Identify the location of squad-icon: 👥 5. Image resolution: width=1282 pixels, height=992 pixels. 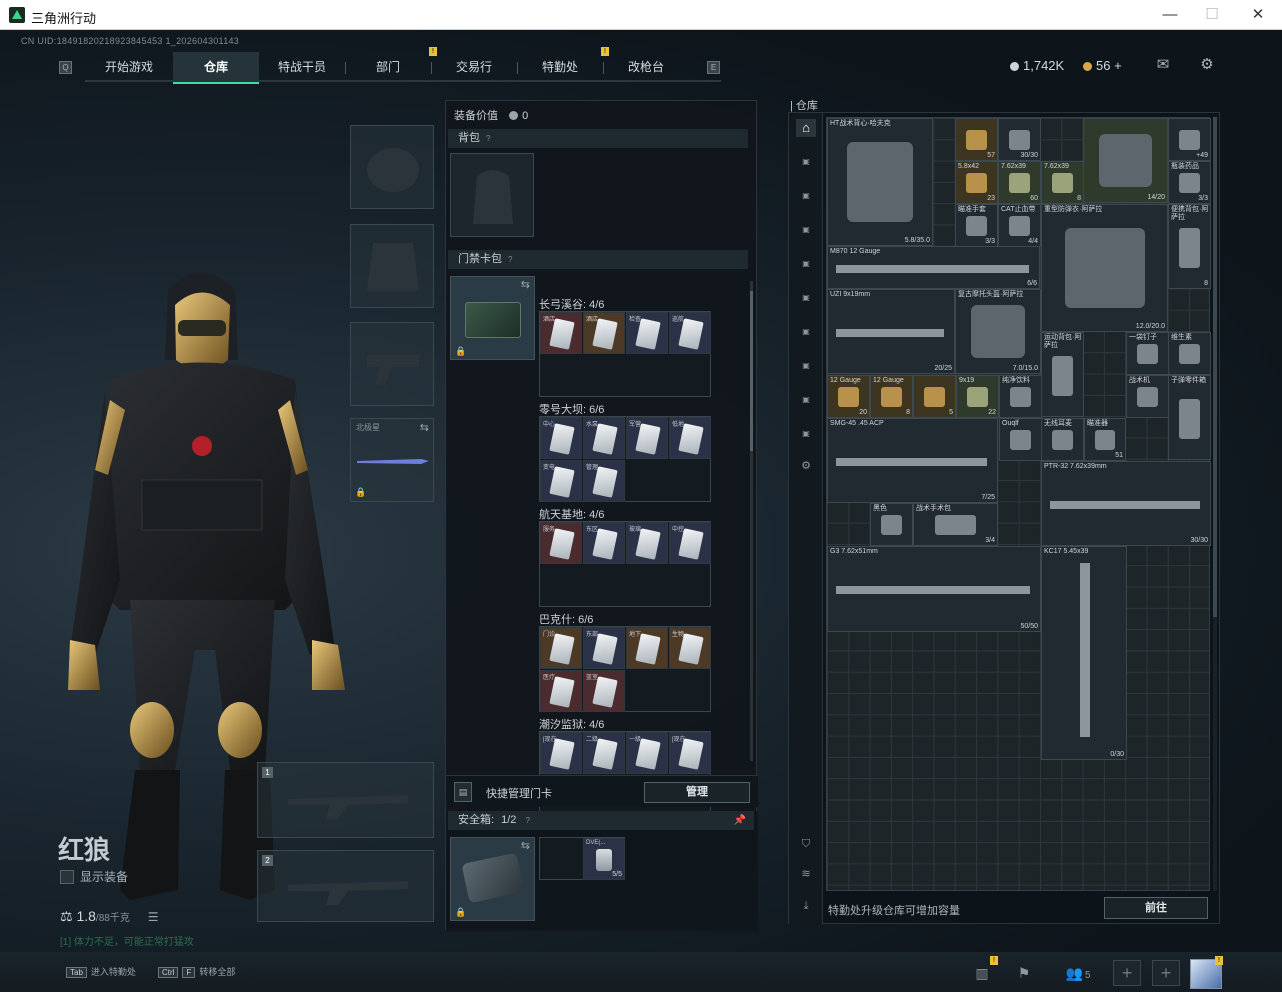
(1078, 973).